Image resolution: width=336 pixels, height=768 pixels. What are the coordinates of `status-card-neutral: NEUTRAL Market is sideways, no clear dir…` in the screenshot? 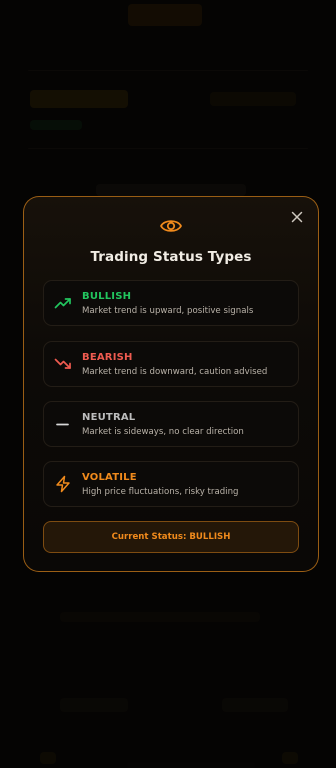 It's located at (171, 424).